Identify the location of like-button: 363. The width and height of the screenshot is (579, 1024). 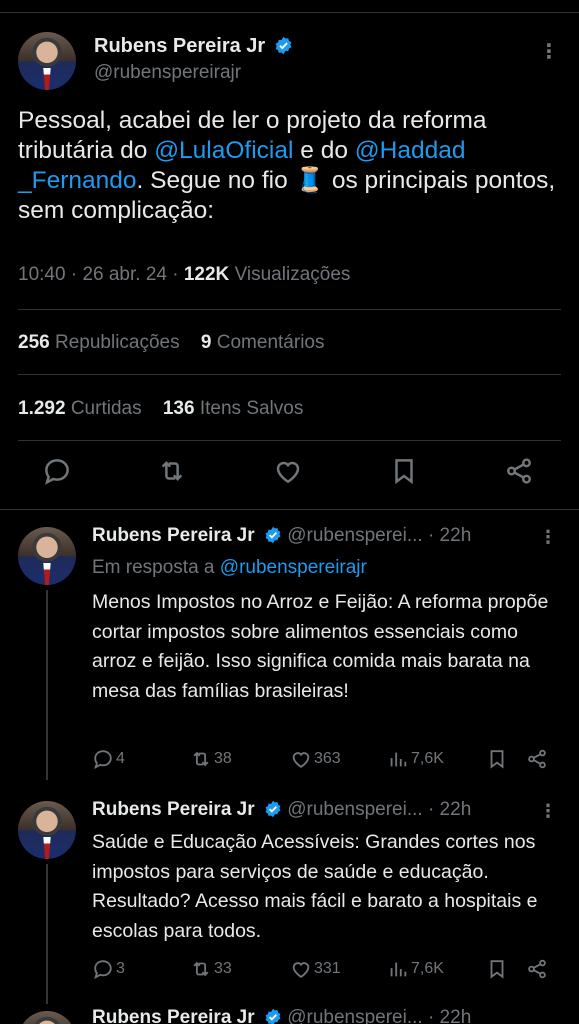
(315, 759).